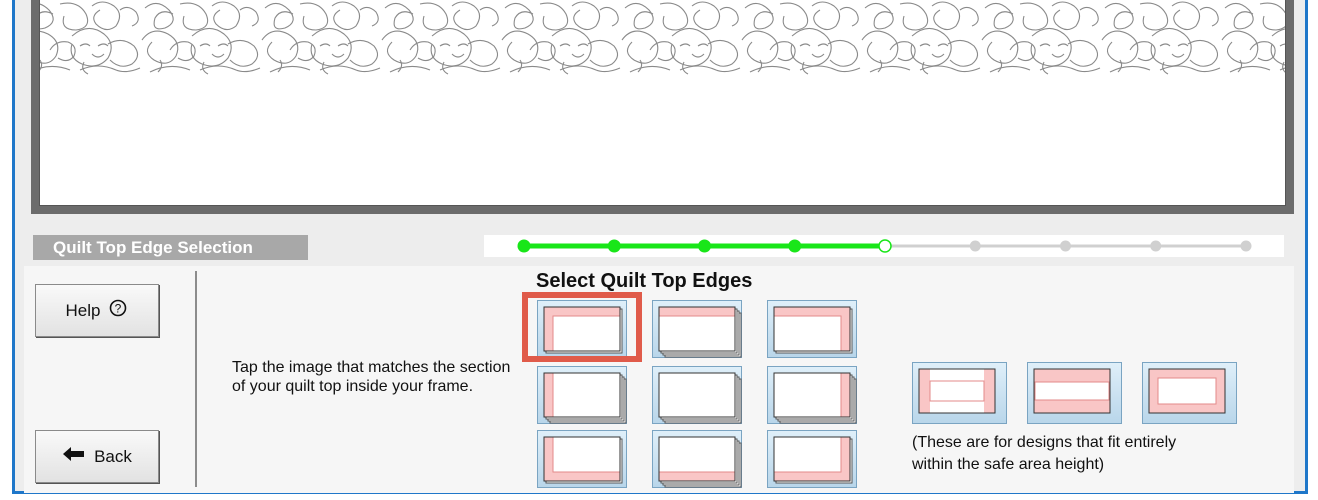 This screenshot has height=500, width=1318. I want to click on edge-option-right-edge, so click(812, 395).